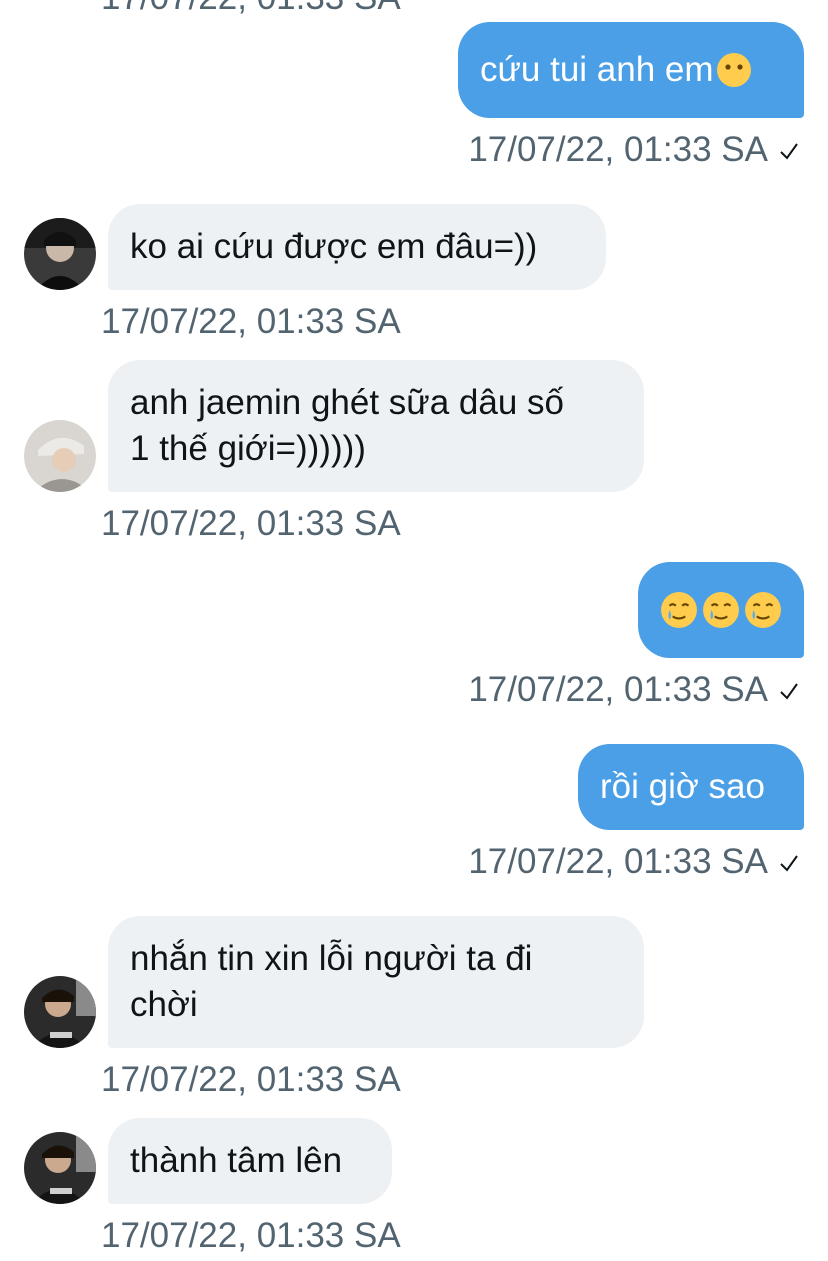  I want to click on message-text: thành tâm lên, so click(236, 1160).